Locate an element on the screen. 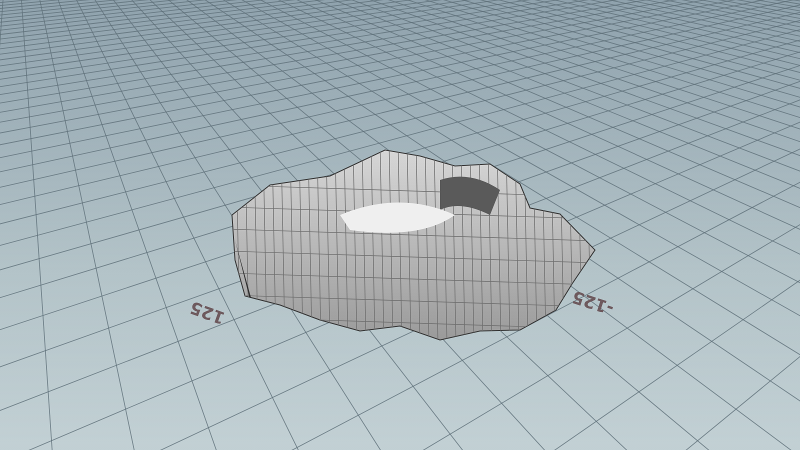  grid-label: -125 is located at coordinates (593, 302).